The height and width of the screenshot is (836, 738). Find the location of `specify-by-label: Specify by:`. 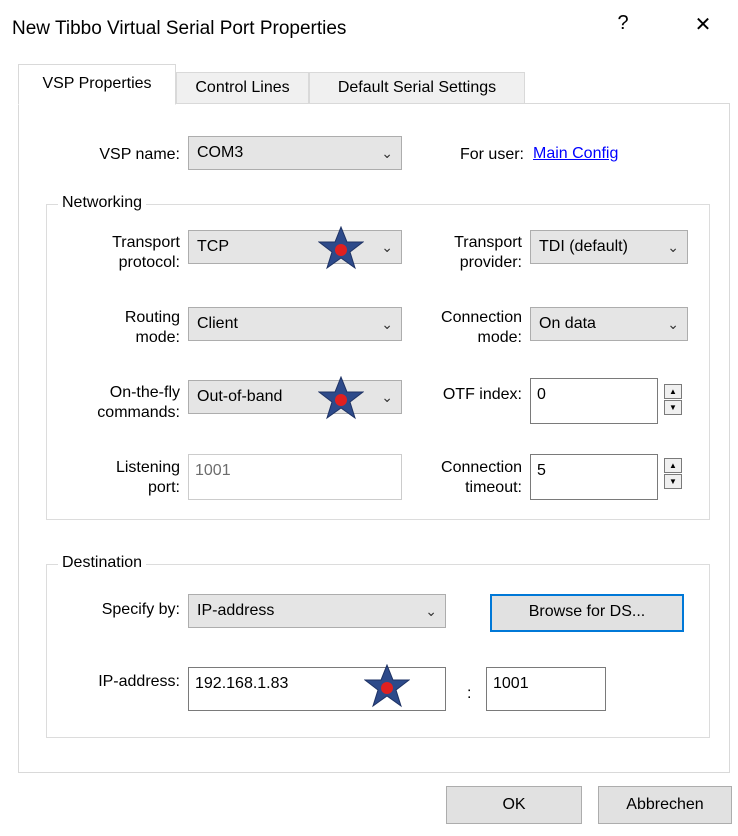

specify-by-label: Specify by: is located at coordinates (140, 609).